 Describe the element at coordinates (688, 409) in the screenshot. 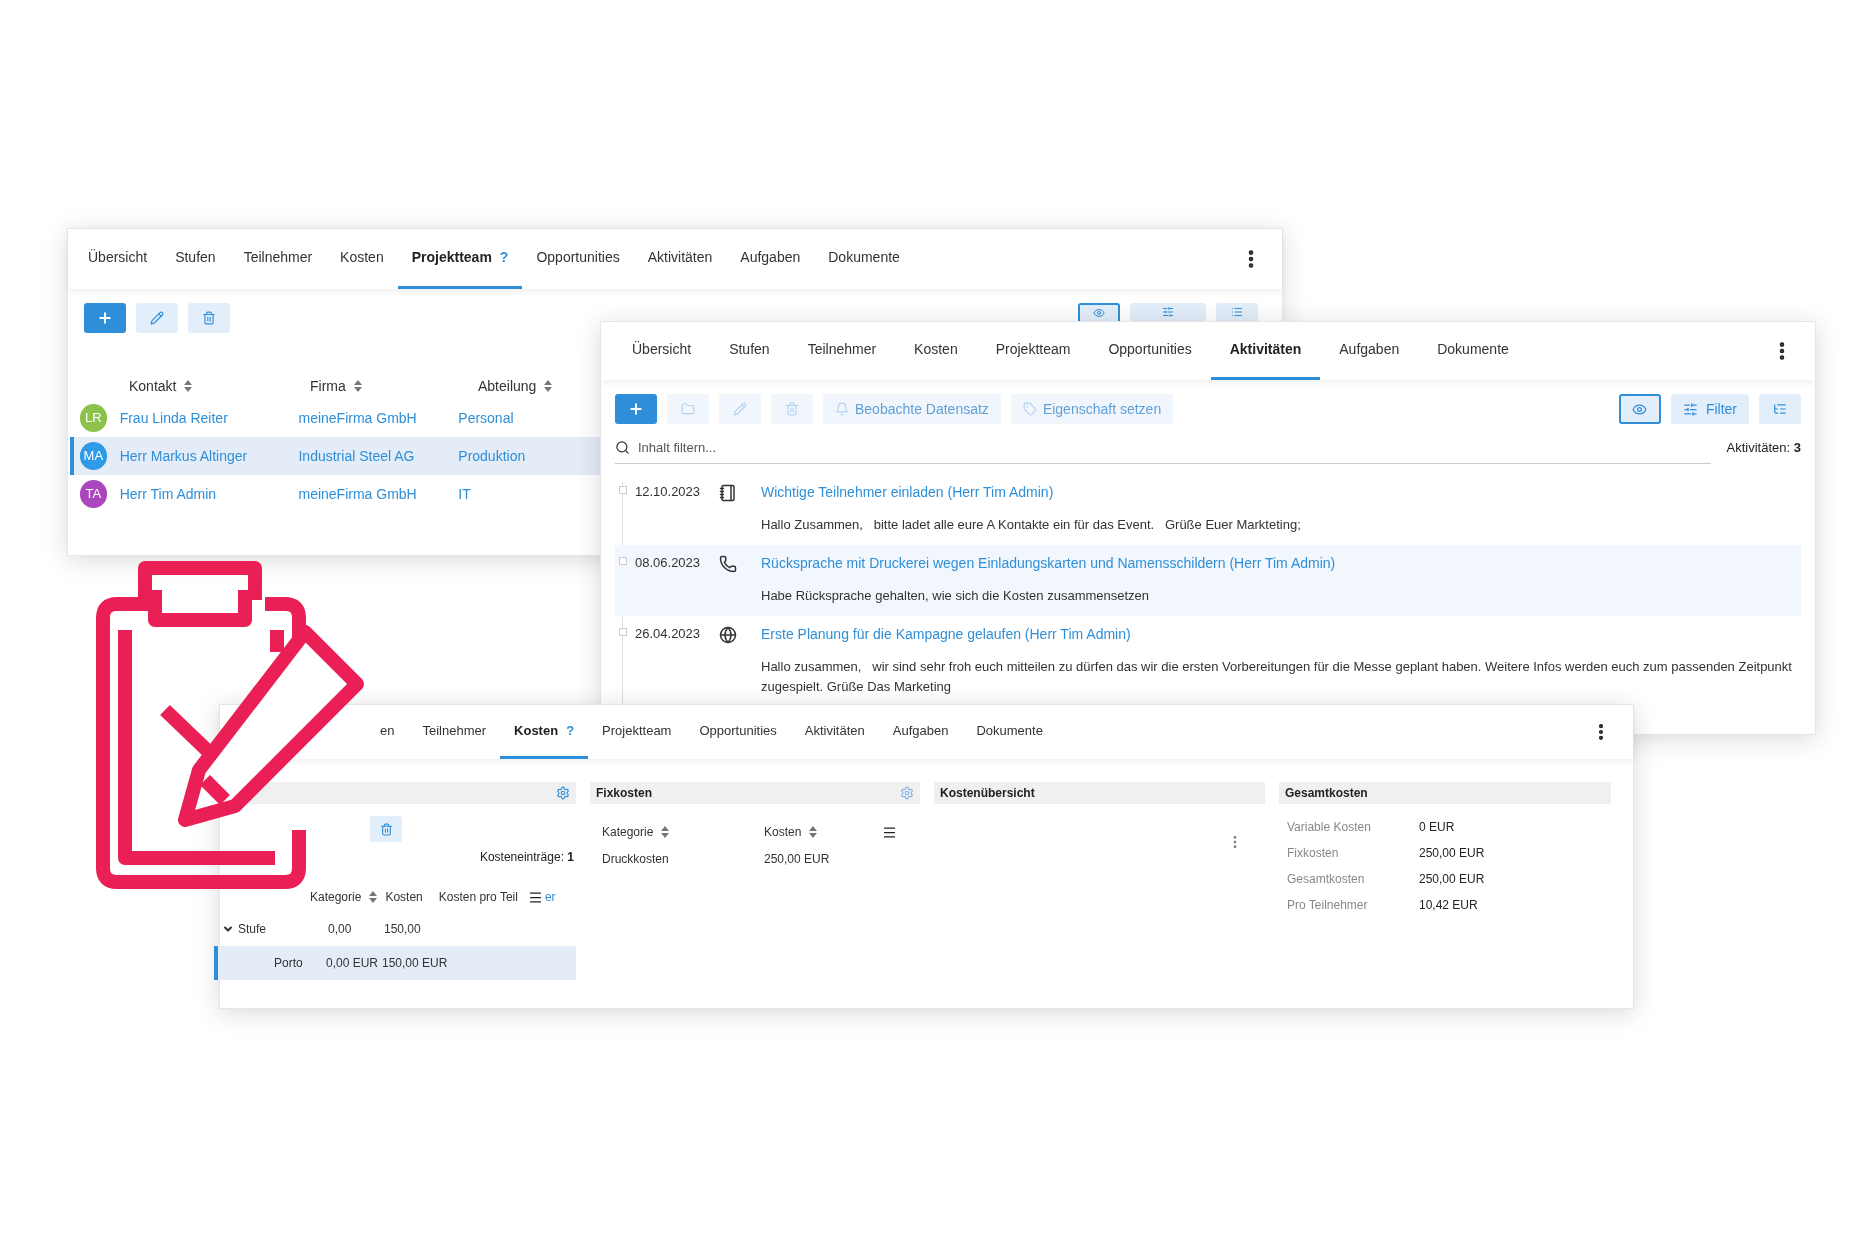

I see `folder-icon` at that location.